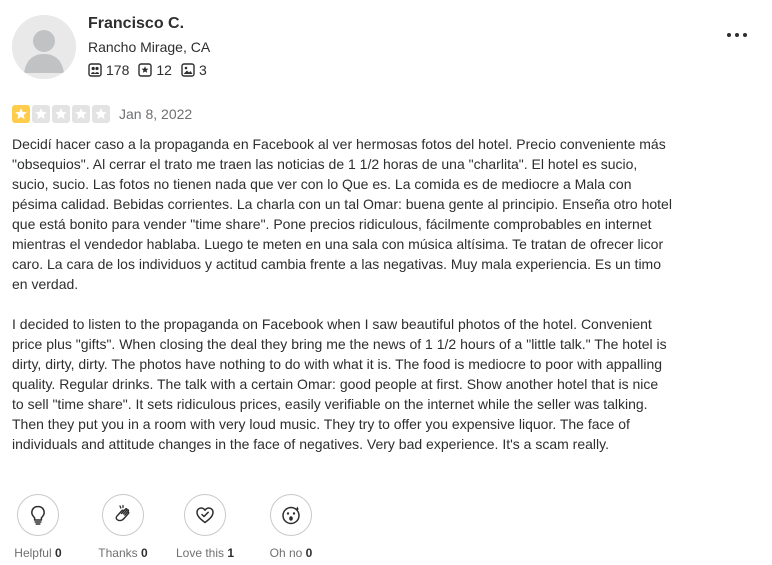  I want to click on thanks-label: Thanks 0, so click(122, 553).